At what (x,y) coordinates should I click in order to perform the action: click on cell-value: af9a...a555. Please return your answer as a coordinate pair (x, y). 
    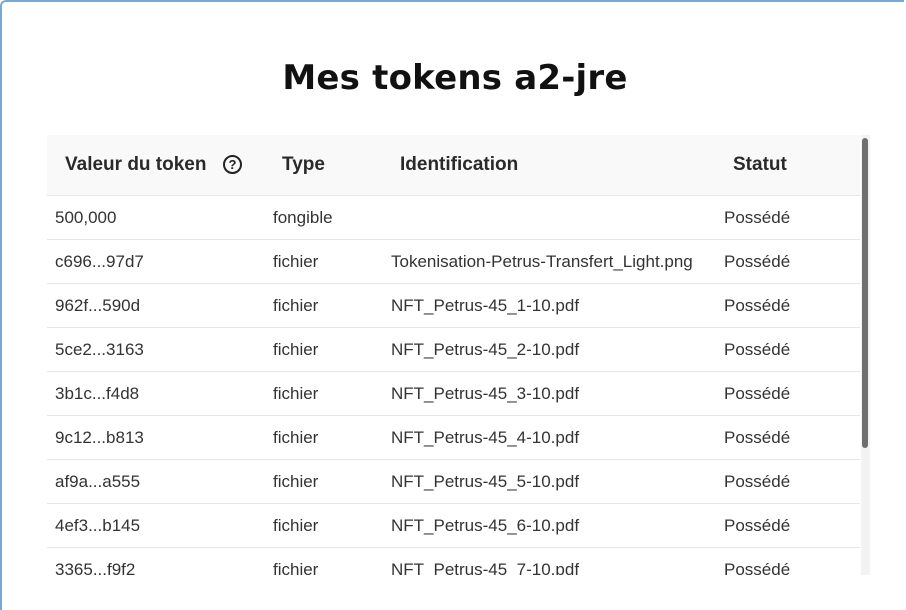
    Looking at the image, I should click on (98, 481).